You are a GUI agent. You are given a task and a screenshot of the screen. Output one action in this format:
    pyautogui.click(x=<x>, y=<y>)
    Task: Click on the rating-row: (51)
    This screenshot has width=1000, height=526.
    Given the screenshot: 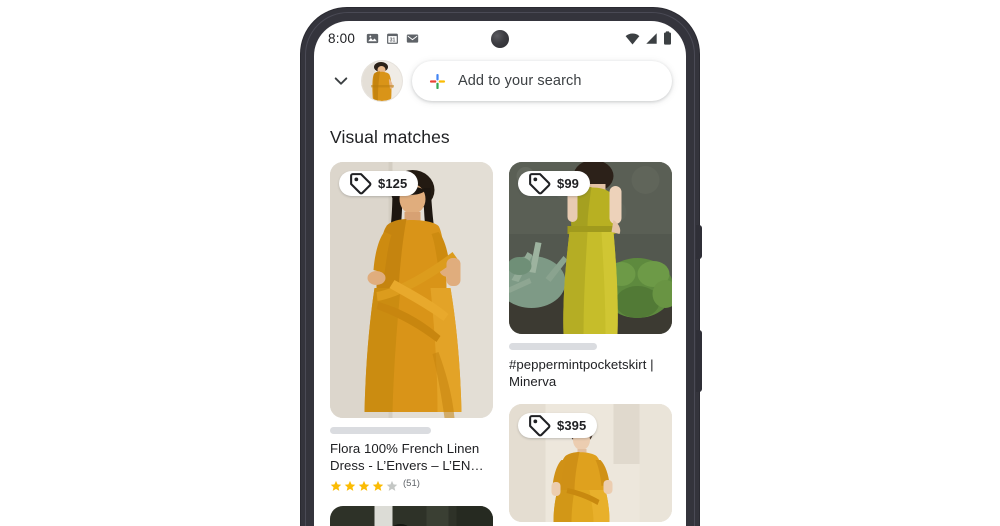 What is the action you would take?
    pyautogui.click(x=411, y=485)
    